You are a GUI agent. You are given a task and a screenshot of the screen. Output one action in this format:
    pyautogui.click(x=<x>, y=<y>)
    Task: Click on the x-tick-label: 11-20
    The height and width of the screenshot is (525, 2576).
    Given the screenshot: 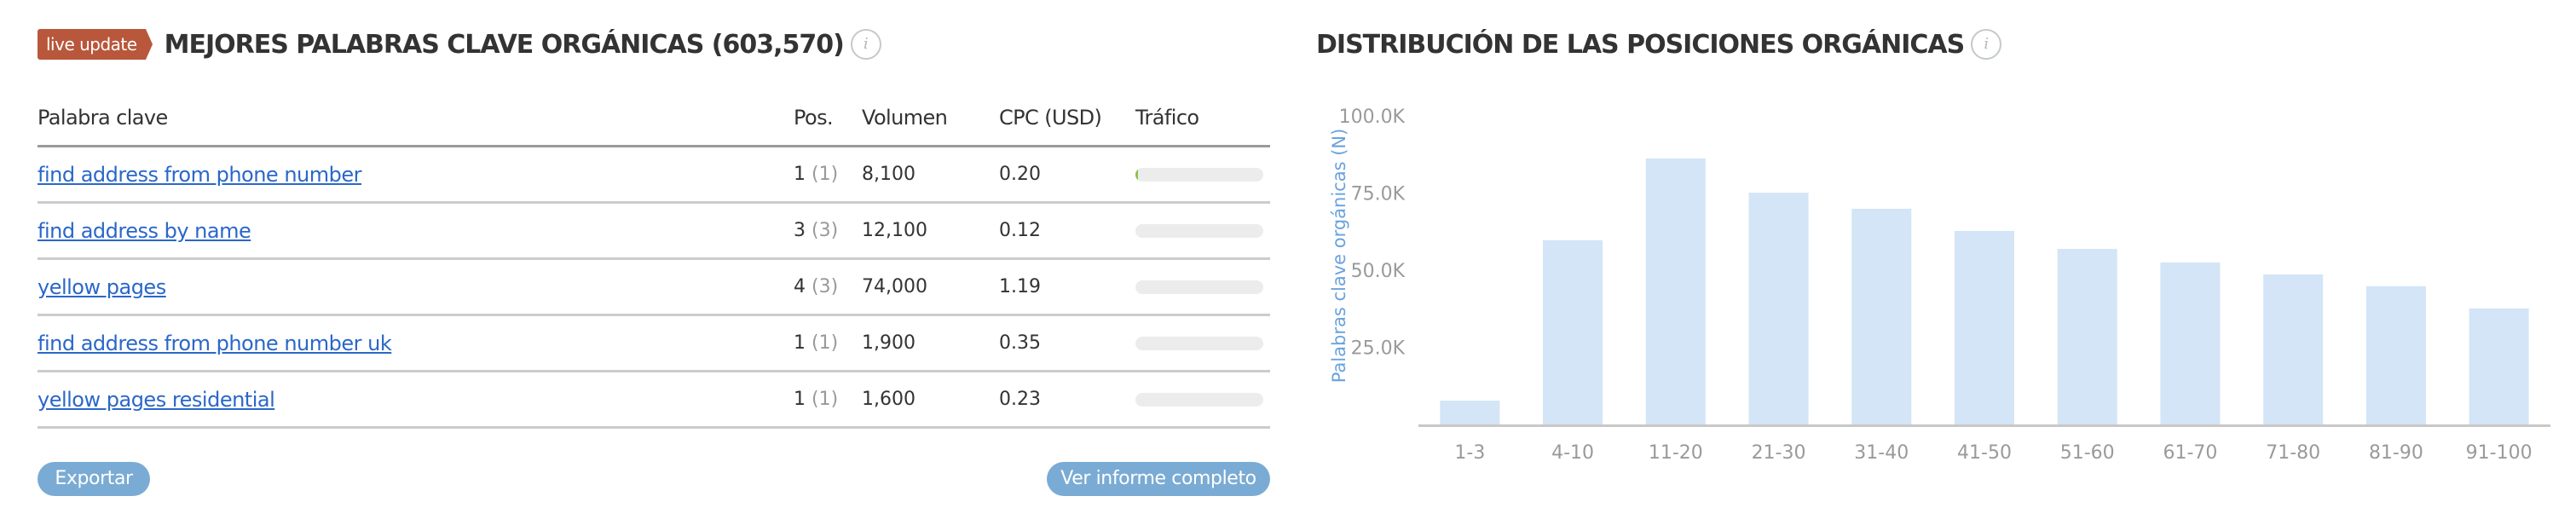 What is the action you would take?
    pyautogui.click(x=1676, y=453)
    